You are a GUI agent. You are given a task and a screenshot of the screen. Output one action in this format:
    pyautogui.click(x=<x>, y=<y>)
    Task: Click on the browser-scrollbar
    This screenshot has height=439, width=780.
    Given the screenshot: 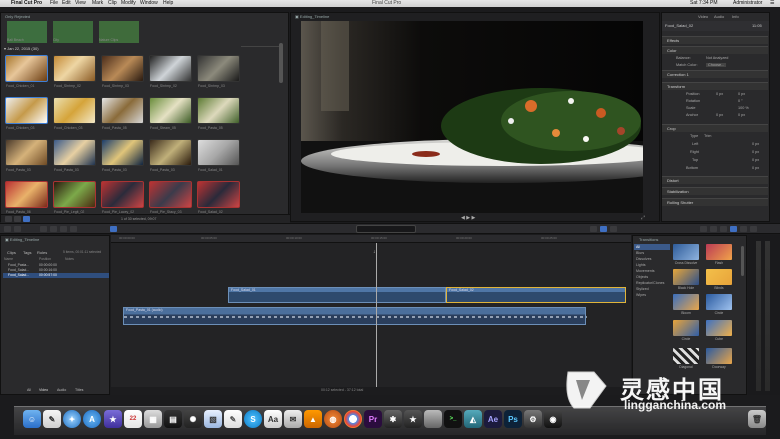 What is the action you would take?
    pyautogui.click(x=281, y=63)
    